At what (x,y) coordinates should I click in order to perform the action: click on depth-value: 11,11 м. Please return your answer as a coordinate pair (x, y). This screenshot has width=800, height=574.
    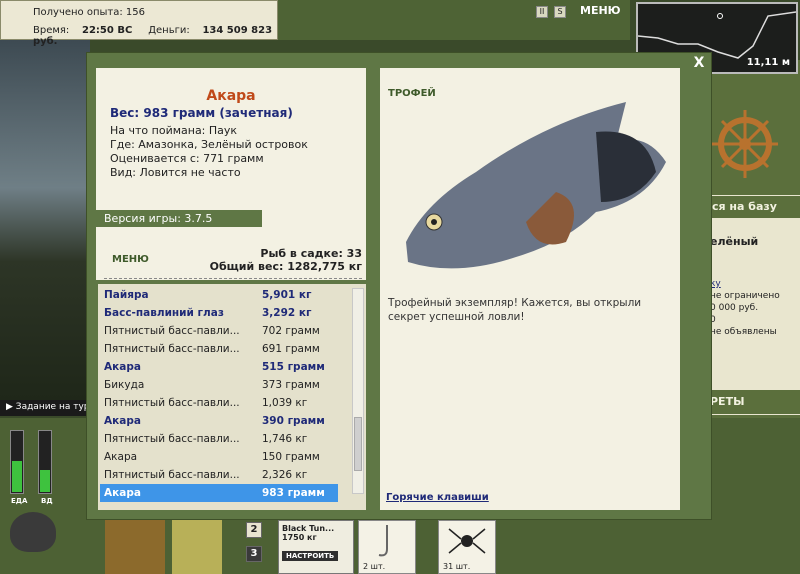
    Looking at the image, I should click on (768, 62).